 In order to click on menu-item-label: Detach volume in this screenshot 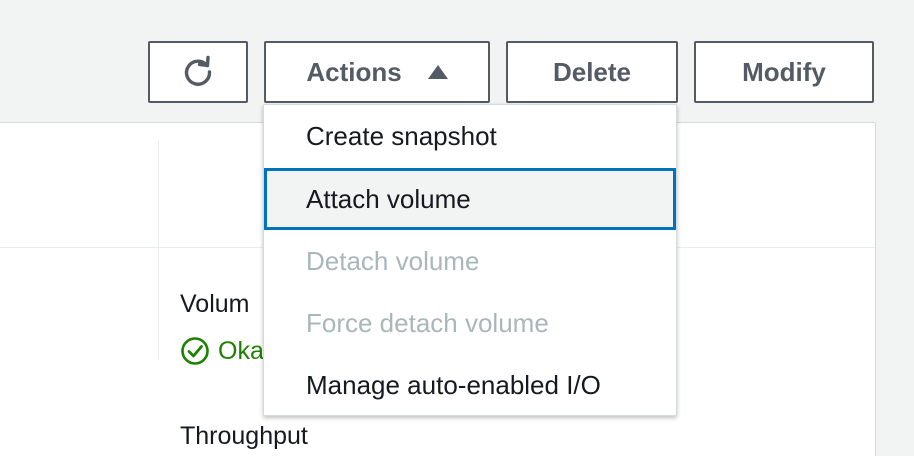, I will do `click(393, 260)`.